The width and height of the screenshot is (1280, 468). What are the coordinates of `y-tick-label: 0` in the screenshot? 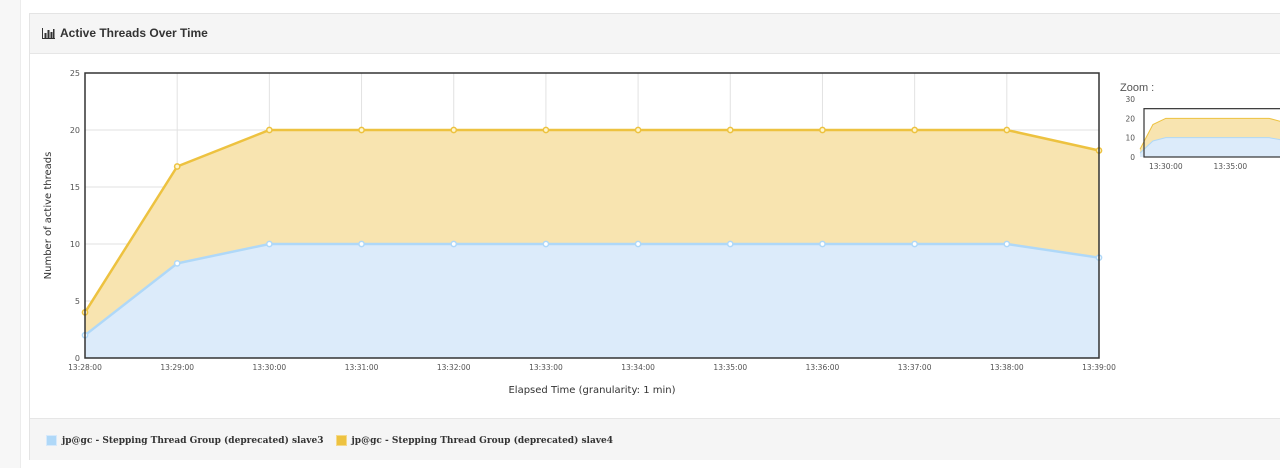 It's located at (77, 358).